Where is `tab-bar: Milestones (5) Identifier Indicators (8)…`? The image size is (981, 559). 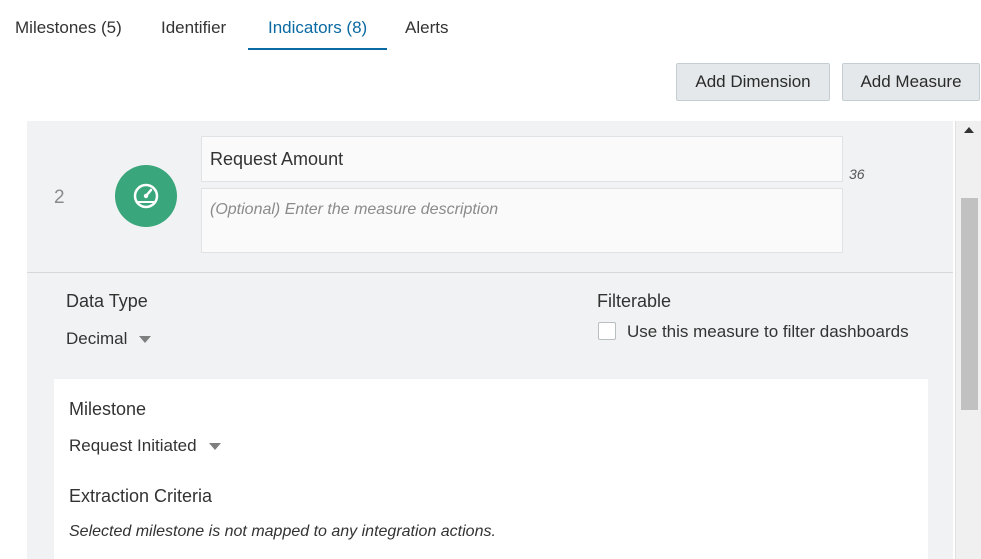
tab-bar: Milestones (5) Identifier Indicators (8)… is located at coordinates (490, 25).